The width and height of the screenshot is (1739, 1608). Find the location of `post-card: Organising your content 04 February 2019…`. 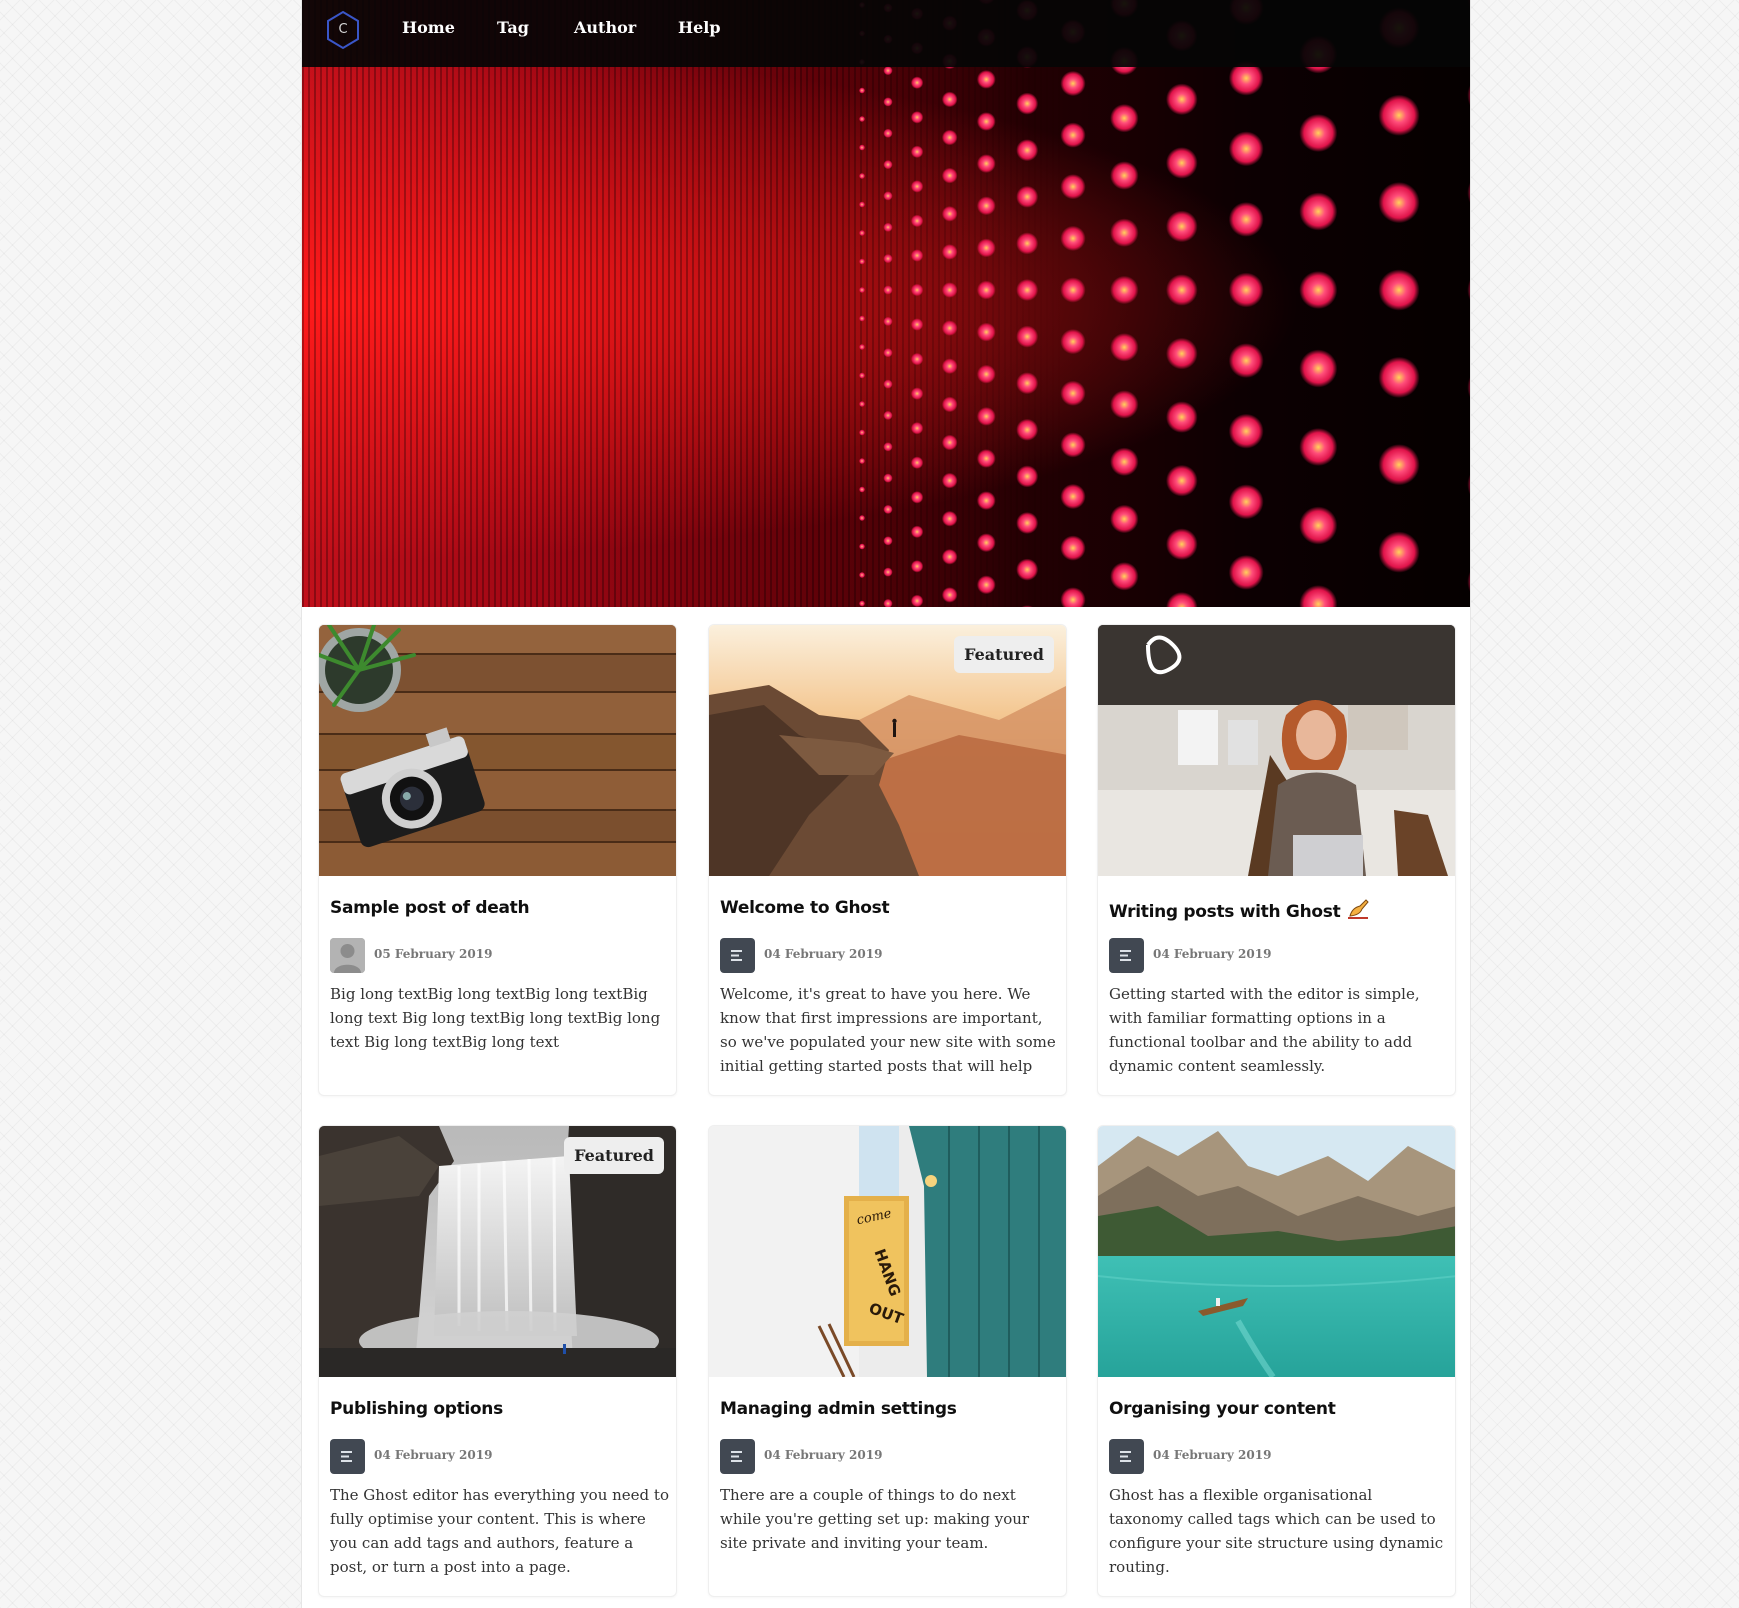

post-card: Organising your content 04 February 2019… is located at coordinates (1276, 1361).